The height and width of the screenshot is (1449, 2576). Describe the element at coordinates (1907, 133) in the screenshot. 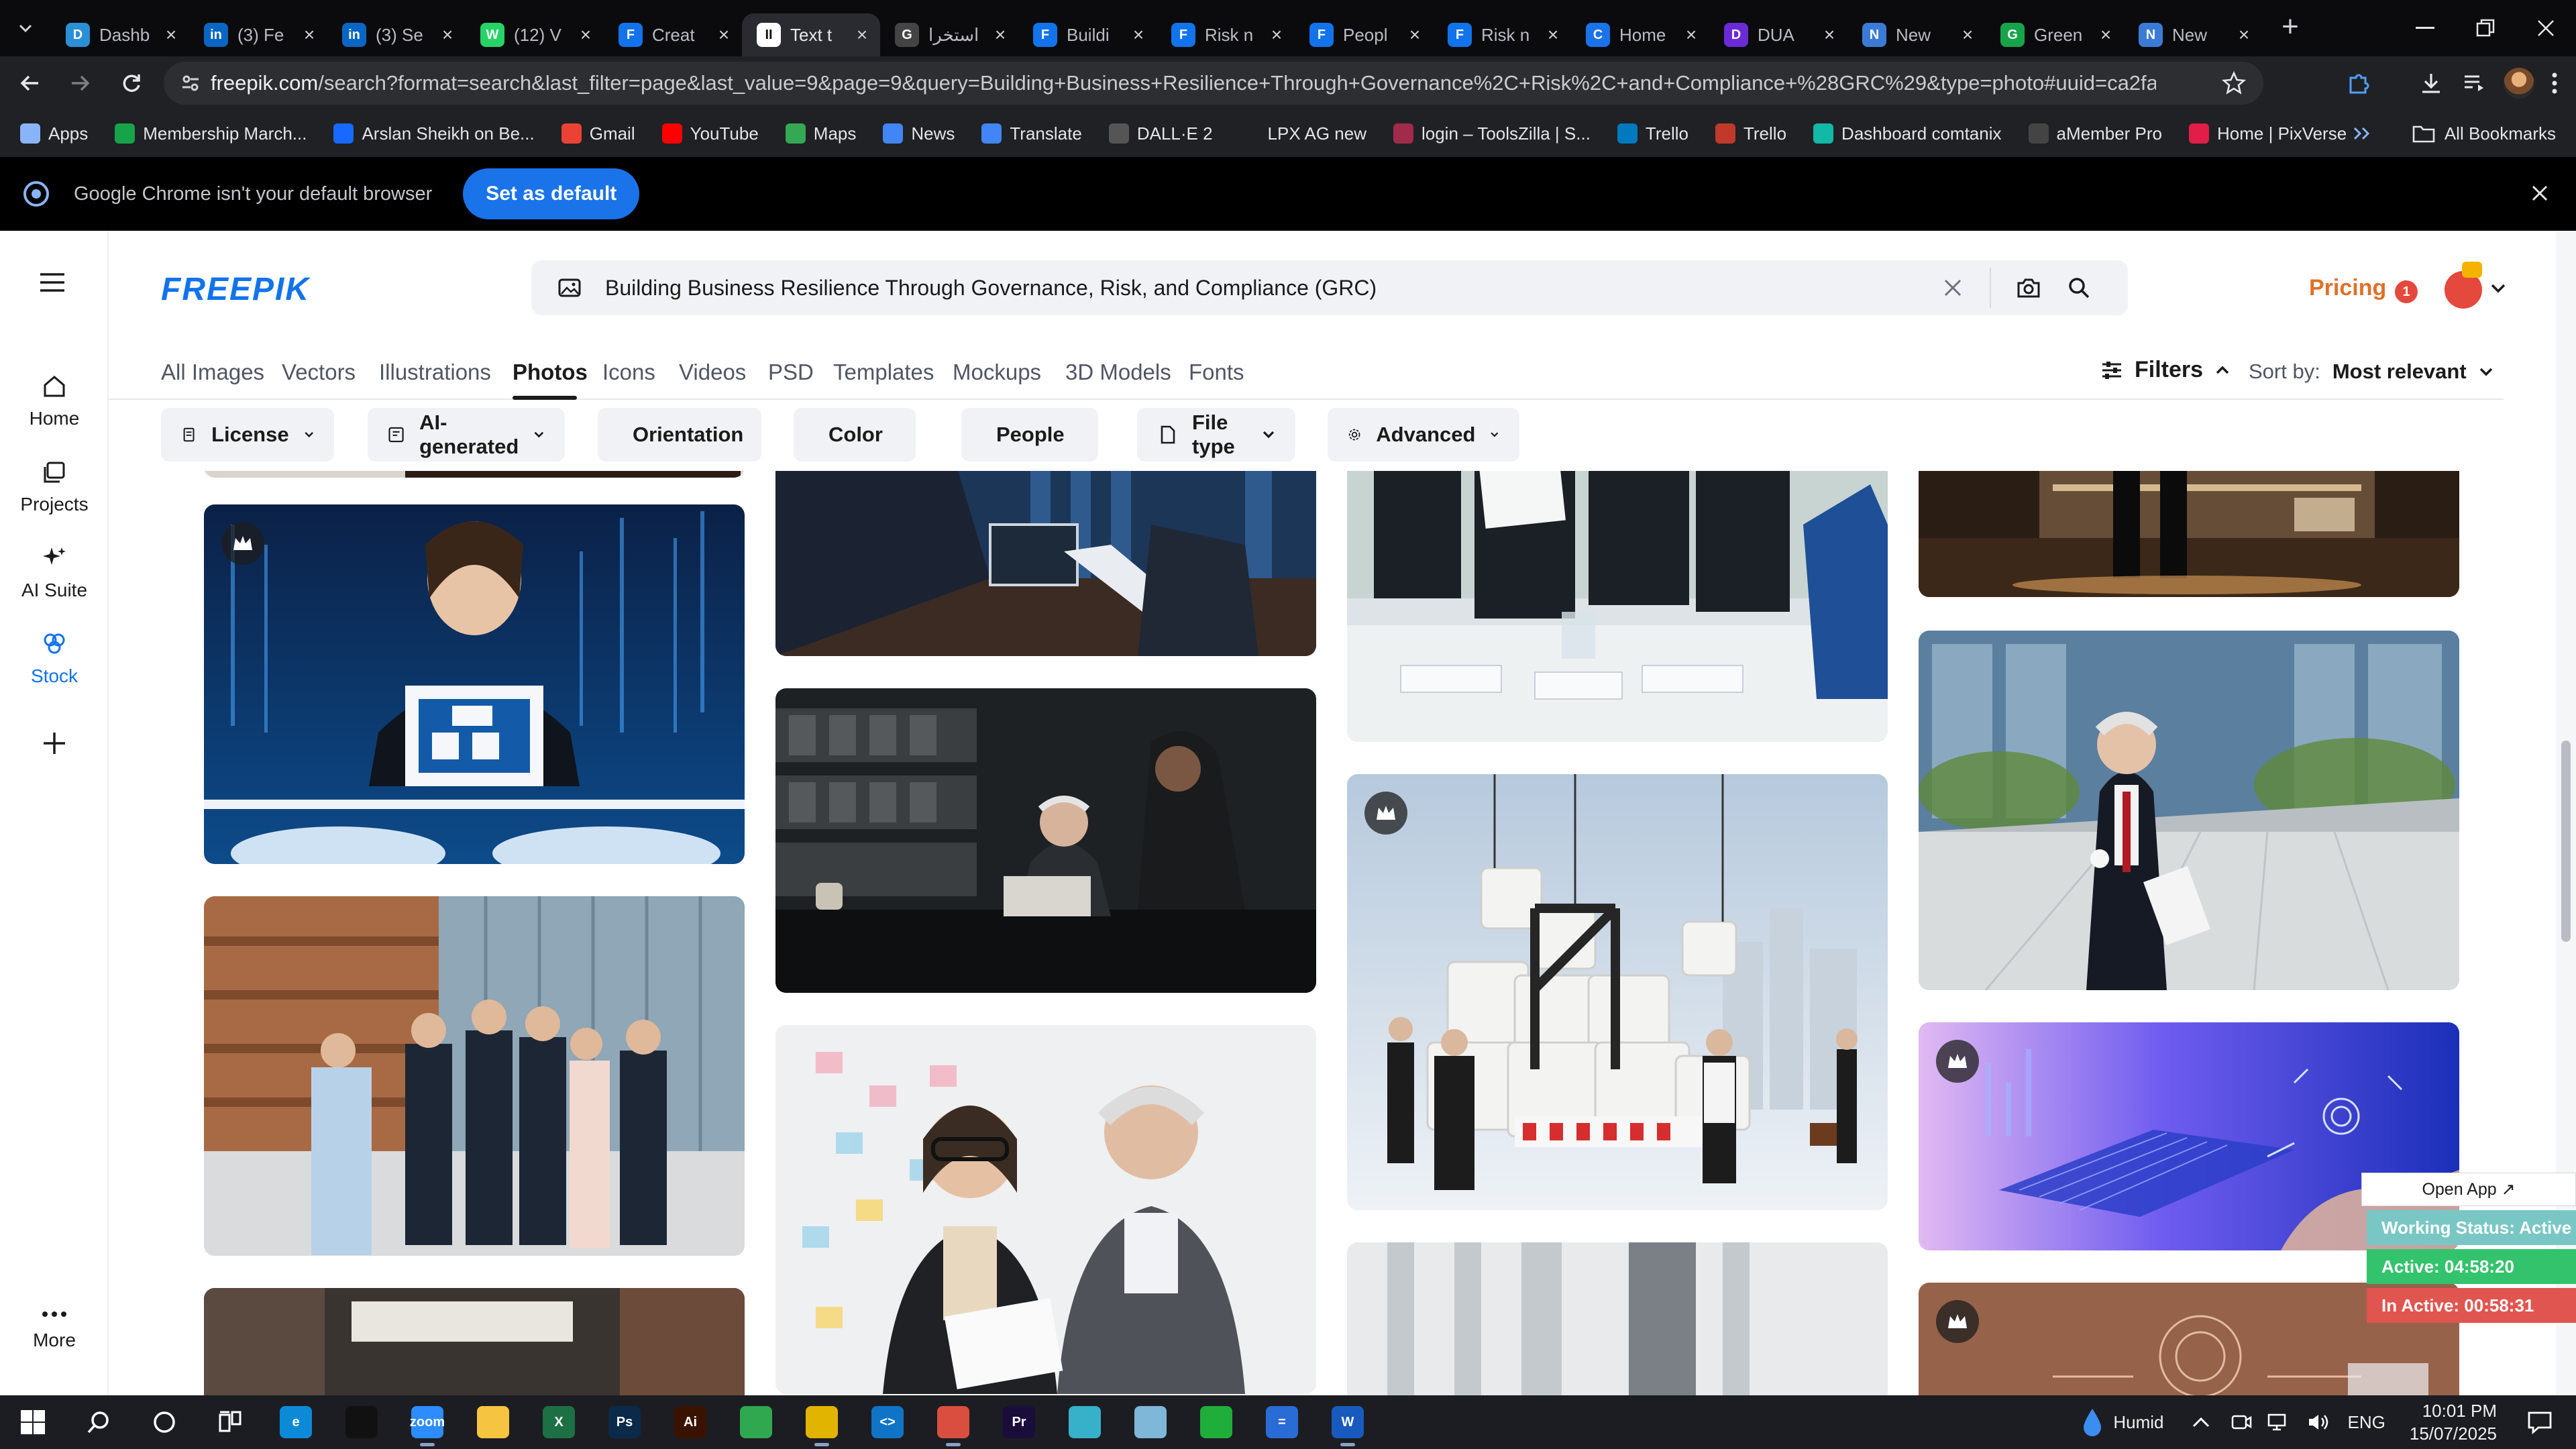

I see `bookmark-item: Dashboard comtanix` at that location.